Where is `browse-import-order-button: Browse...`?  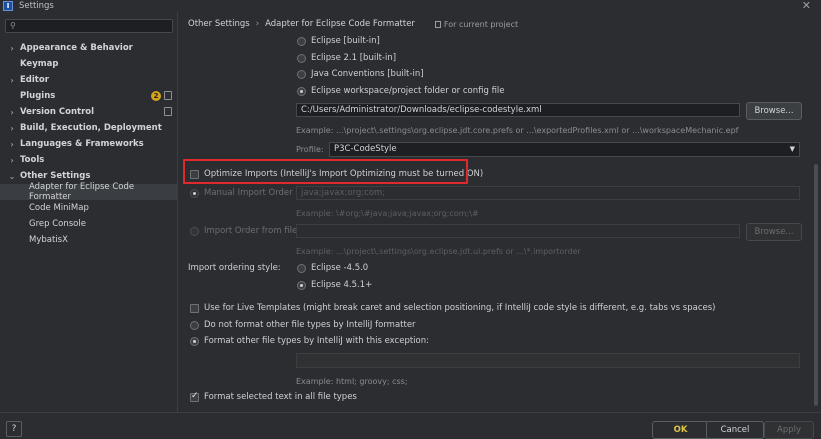 browse-import-order-button: Browse... is located at coordinates (774, 232).